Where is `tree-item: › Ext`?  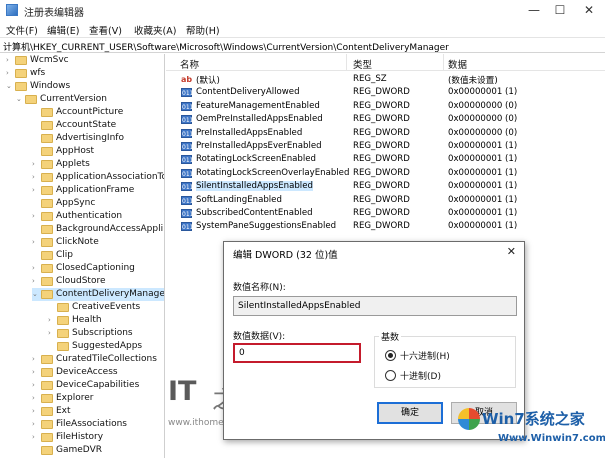
tree-item: › Ext is located at coordinates (51, 411).